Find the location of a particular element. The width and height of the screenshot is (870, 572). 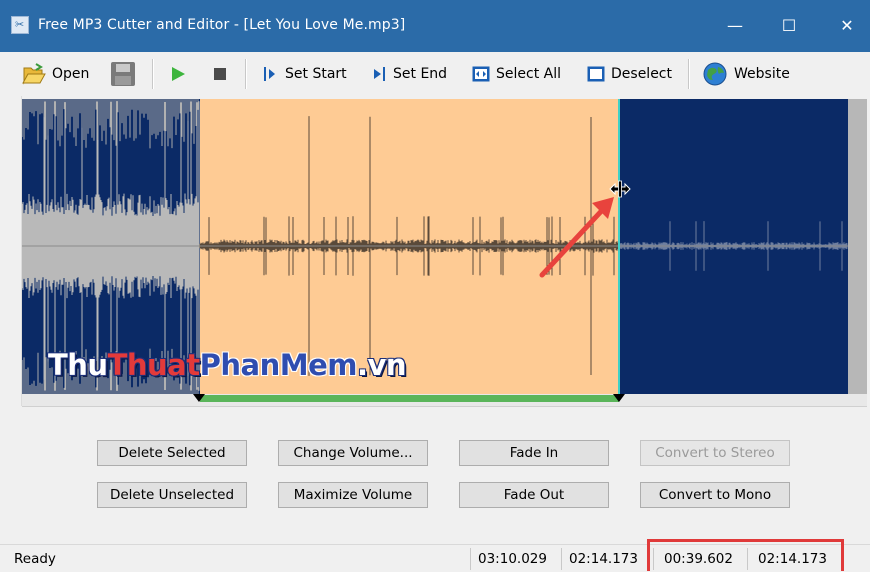

set-start-label: Set Start is located at coordinates (316, 74).